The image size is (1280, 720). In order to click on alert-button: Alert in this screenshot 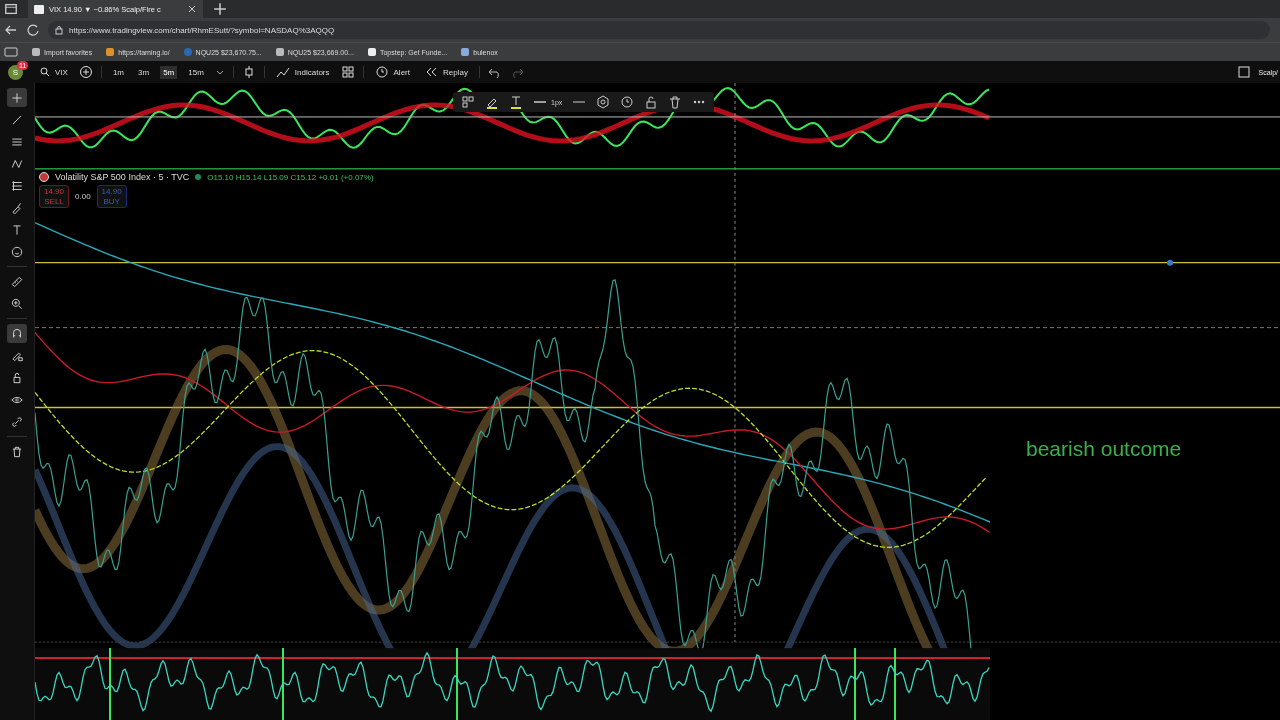, I will do `click(392, 72)`.